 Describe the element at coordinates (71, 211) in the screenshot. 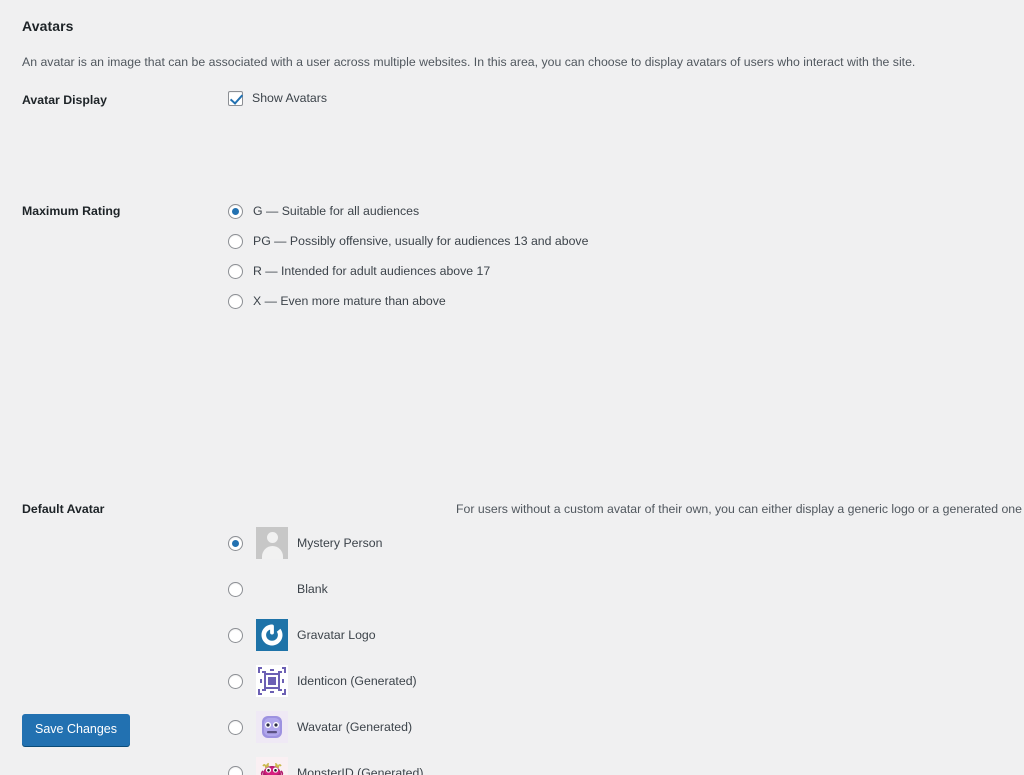

I see `label-maximum-rating: Maximum Rating` at that location.